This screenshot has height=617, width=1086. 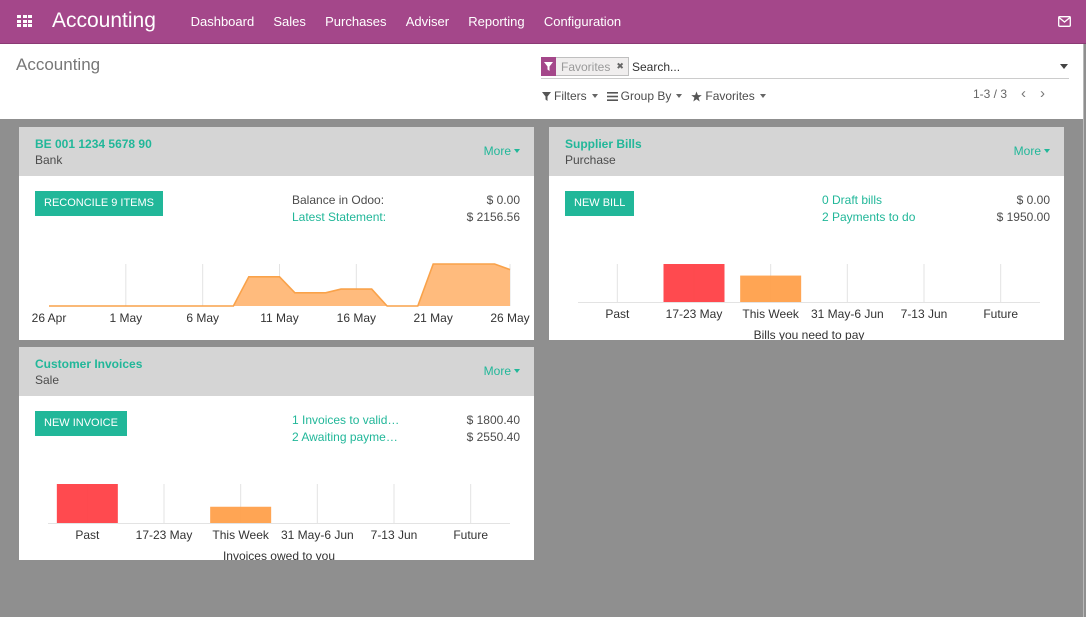 What do you see at coordinates (406, 217) in the screenshot?
I see `stat-row: Latest Statement: $ 2156.56` at bounding box center [406, 217].